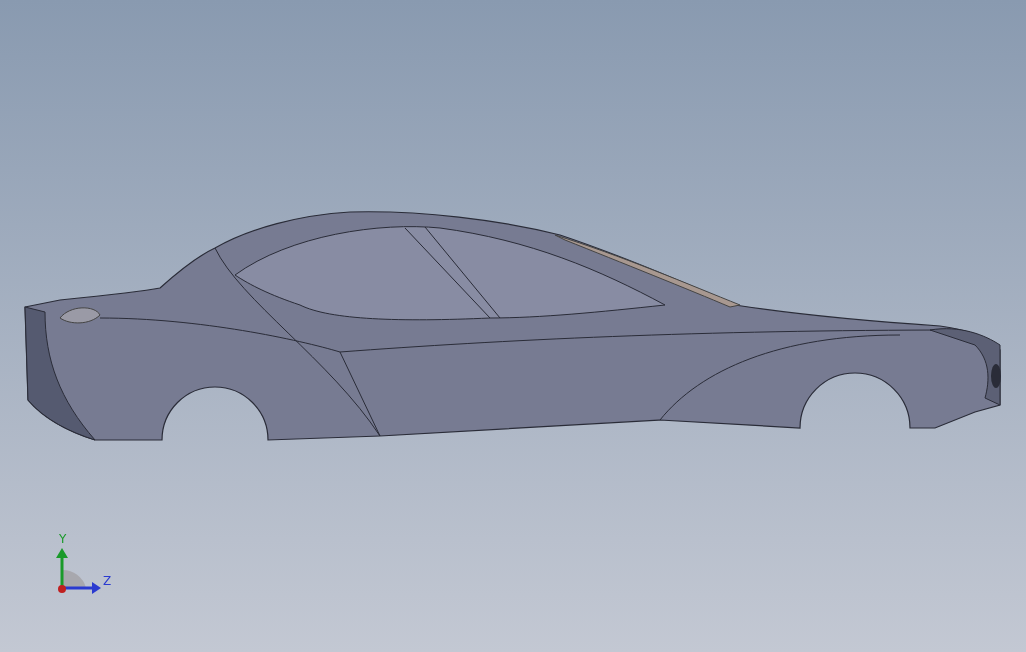 This screenshot has height=652, width=1026. What do you see at coordinates (63, 539) in the screenshot?
I see `axis-label: Y` at bounding box center [63, 539].